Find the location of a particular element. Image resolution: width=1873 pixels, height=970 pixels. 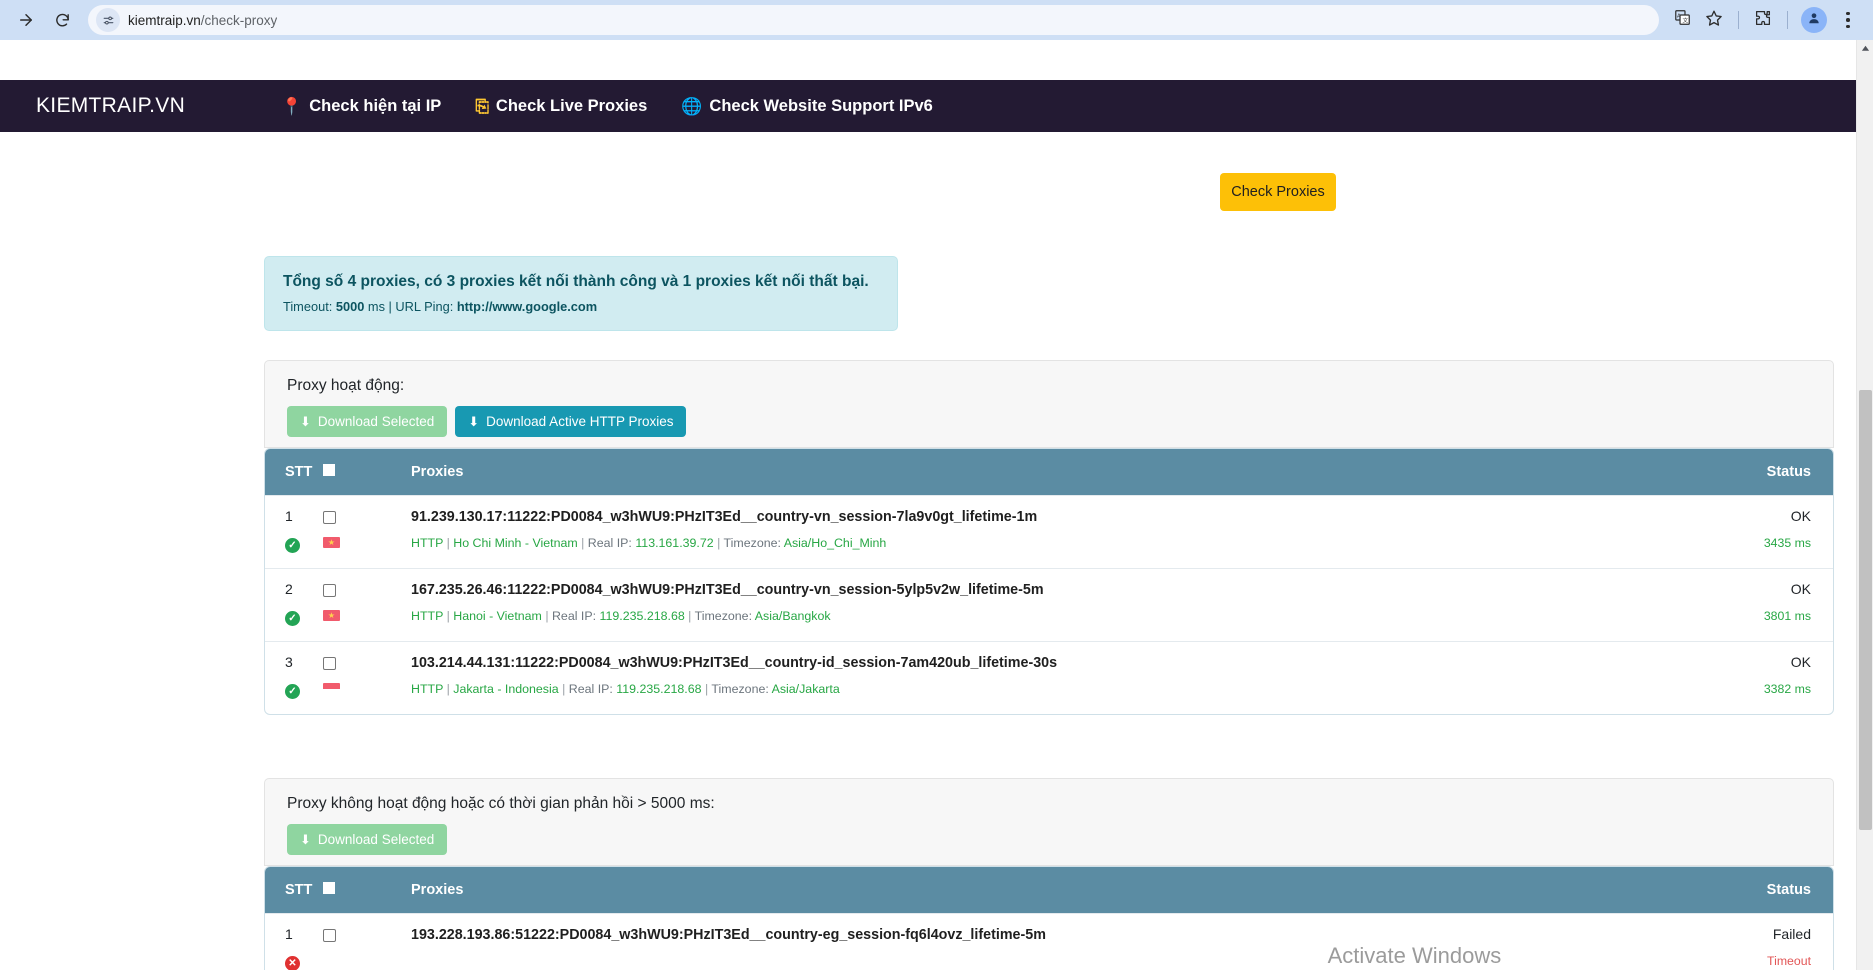

row-index: 2 is located at coordinates (289, 589).